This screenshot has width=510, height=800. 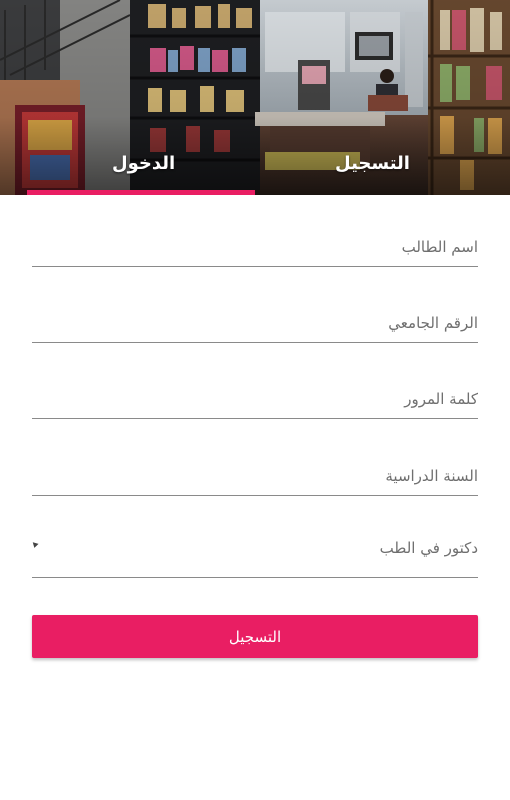 What do you see at coordinates (255, 476) in the screenshot?
I see `academic-year-input` at bounding box center [255, 476].